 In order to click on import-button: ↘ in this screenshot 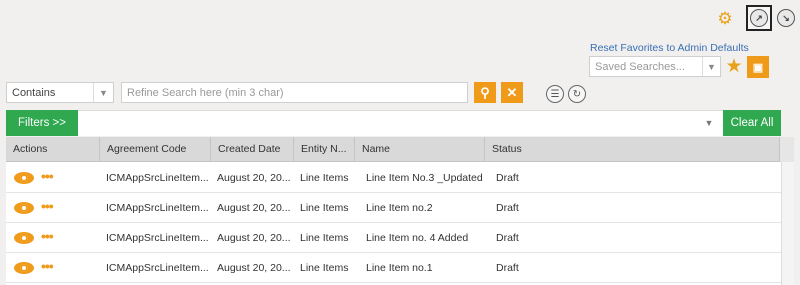, I will do `click(786, 18)`.